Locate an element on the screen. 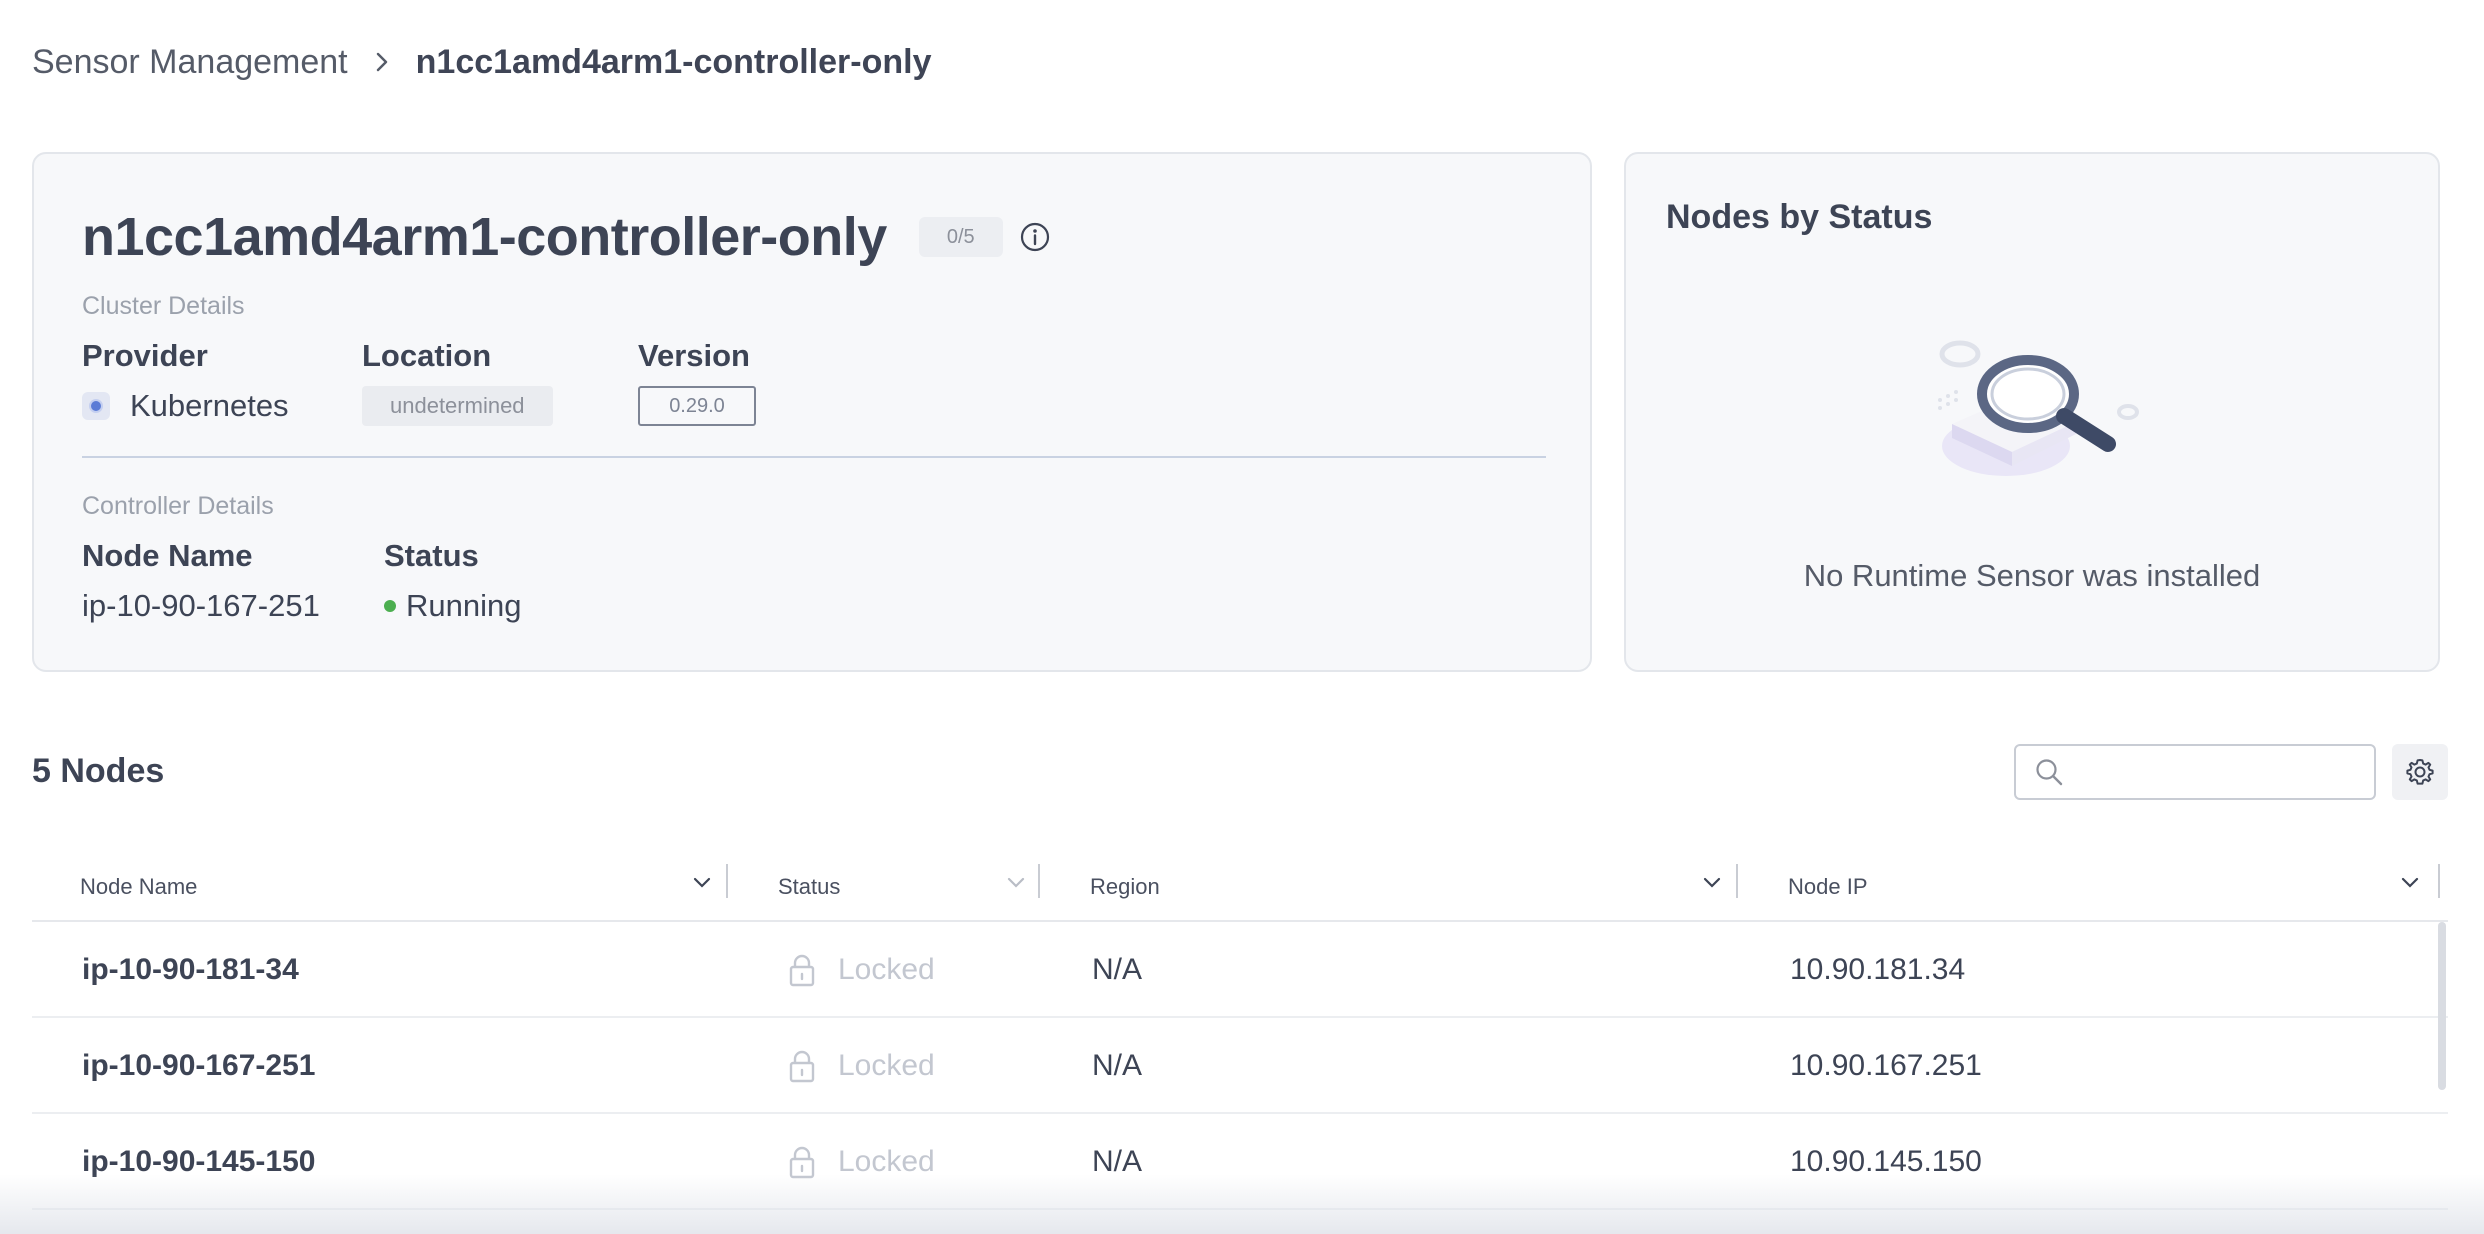 This screenshot has height=1234, width=2484. column-header-label: Node Name is located at coordinates (139, 886).